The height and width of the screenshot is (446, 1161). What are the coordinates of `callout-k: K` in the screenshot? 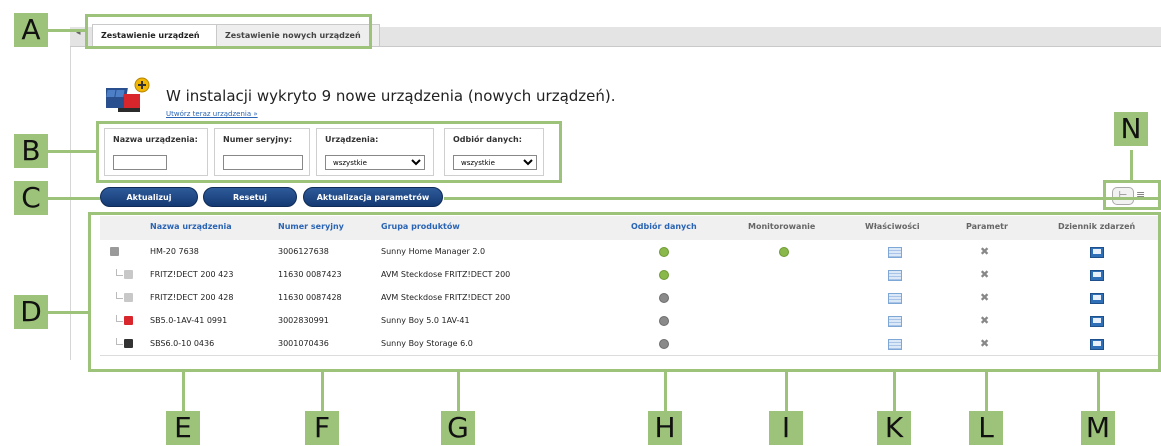 It's located at (894, 428).